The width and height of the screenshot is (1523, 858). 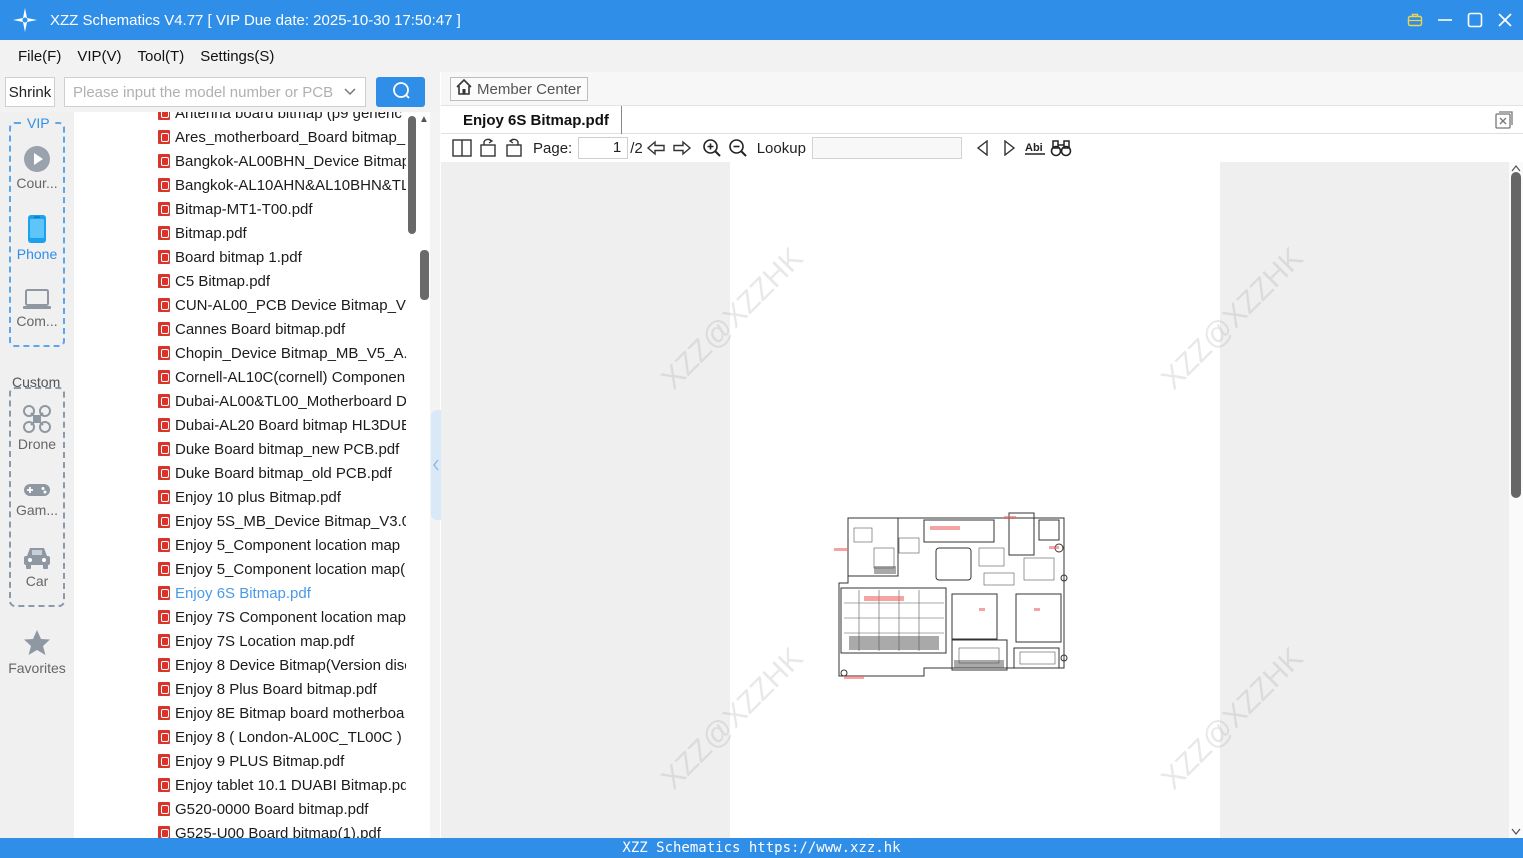 What do you see at coordinates (282, 233) in the screenshot?
I see `file-list-item: Bitmap.pdf` at bounding box center [282, 233].